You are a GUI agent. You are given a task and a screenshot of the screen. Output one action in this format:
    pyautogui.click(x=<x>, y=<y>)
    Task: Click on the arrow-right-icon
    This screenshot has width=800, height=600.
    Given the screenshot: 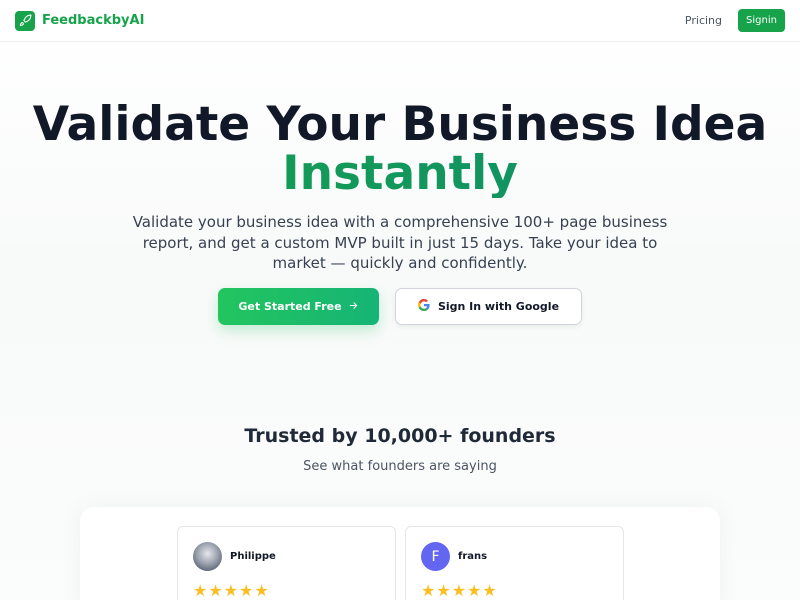 What is the action you would take?
    pyautogui.click(x=353, y=307)
    